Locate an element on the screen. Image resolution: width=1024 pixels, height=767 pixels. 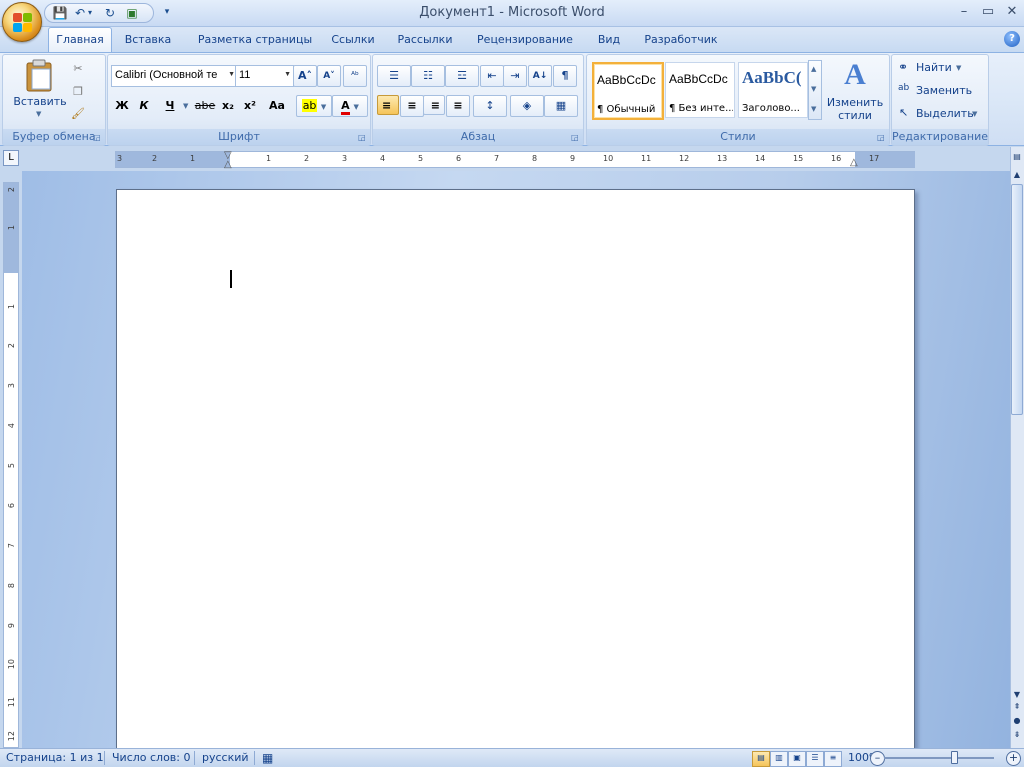
print-preview-icon: ▣ is located at coordinates (132, 13).